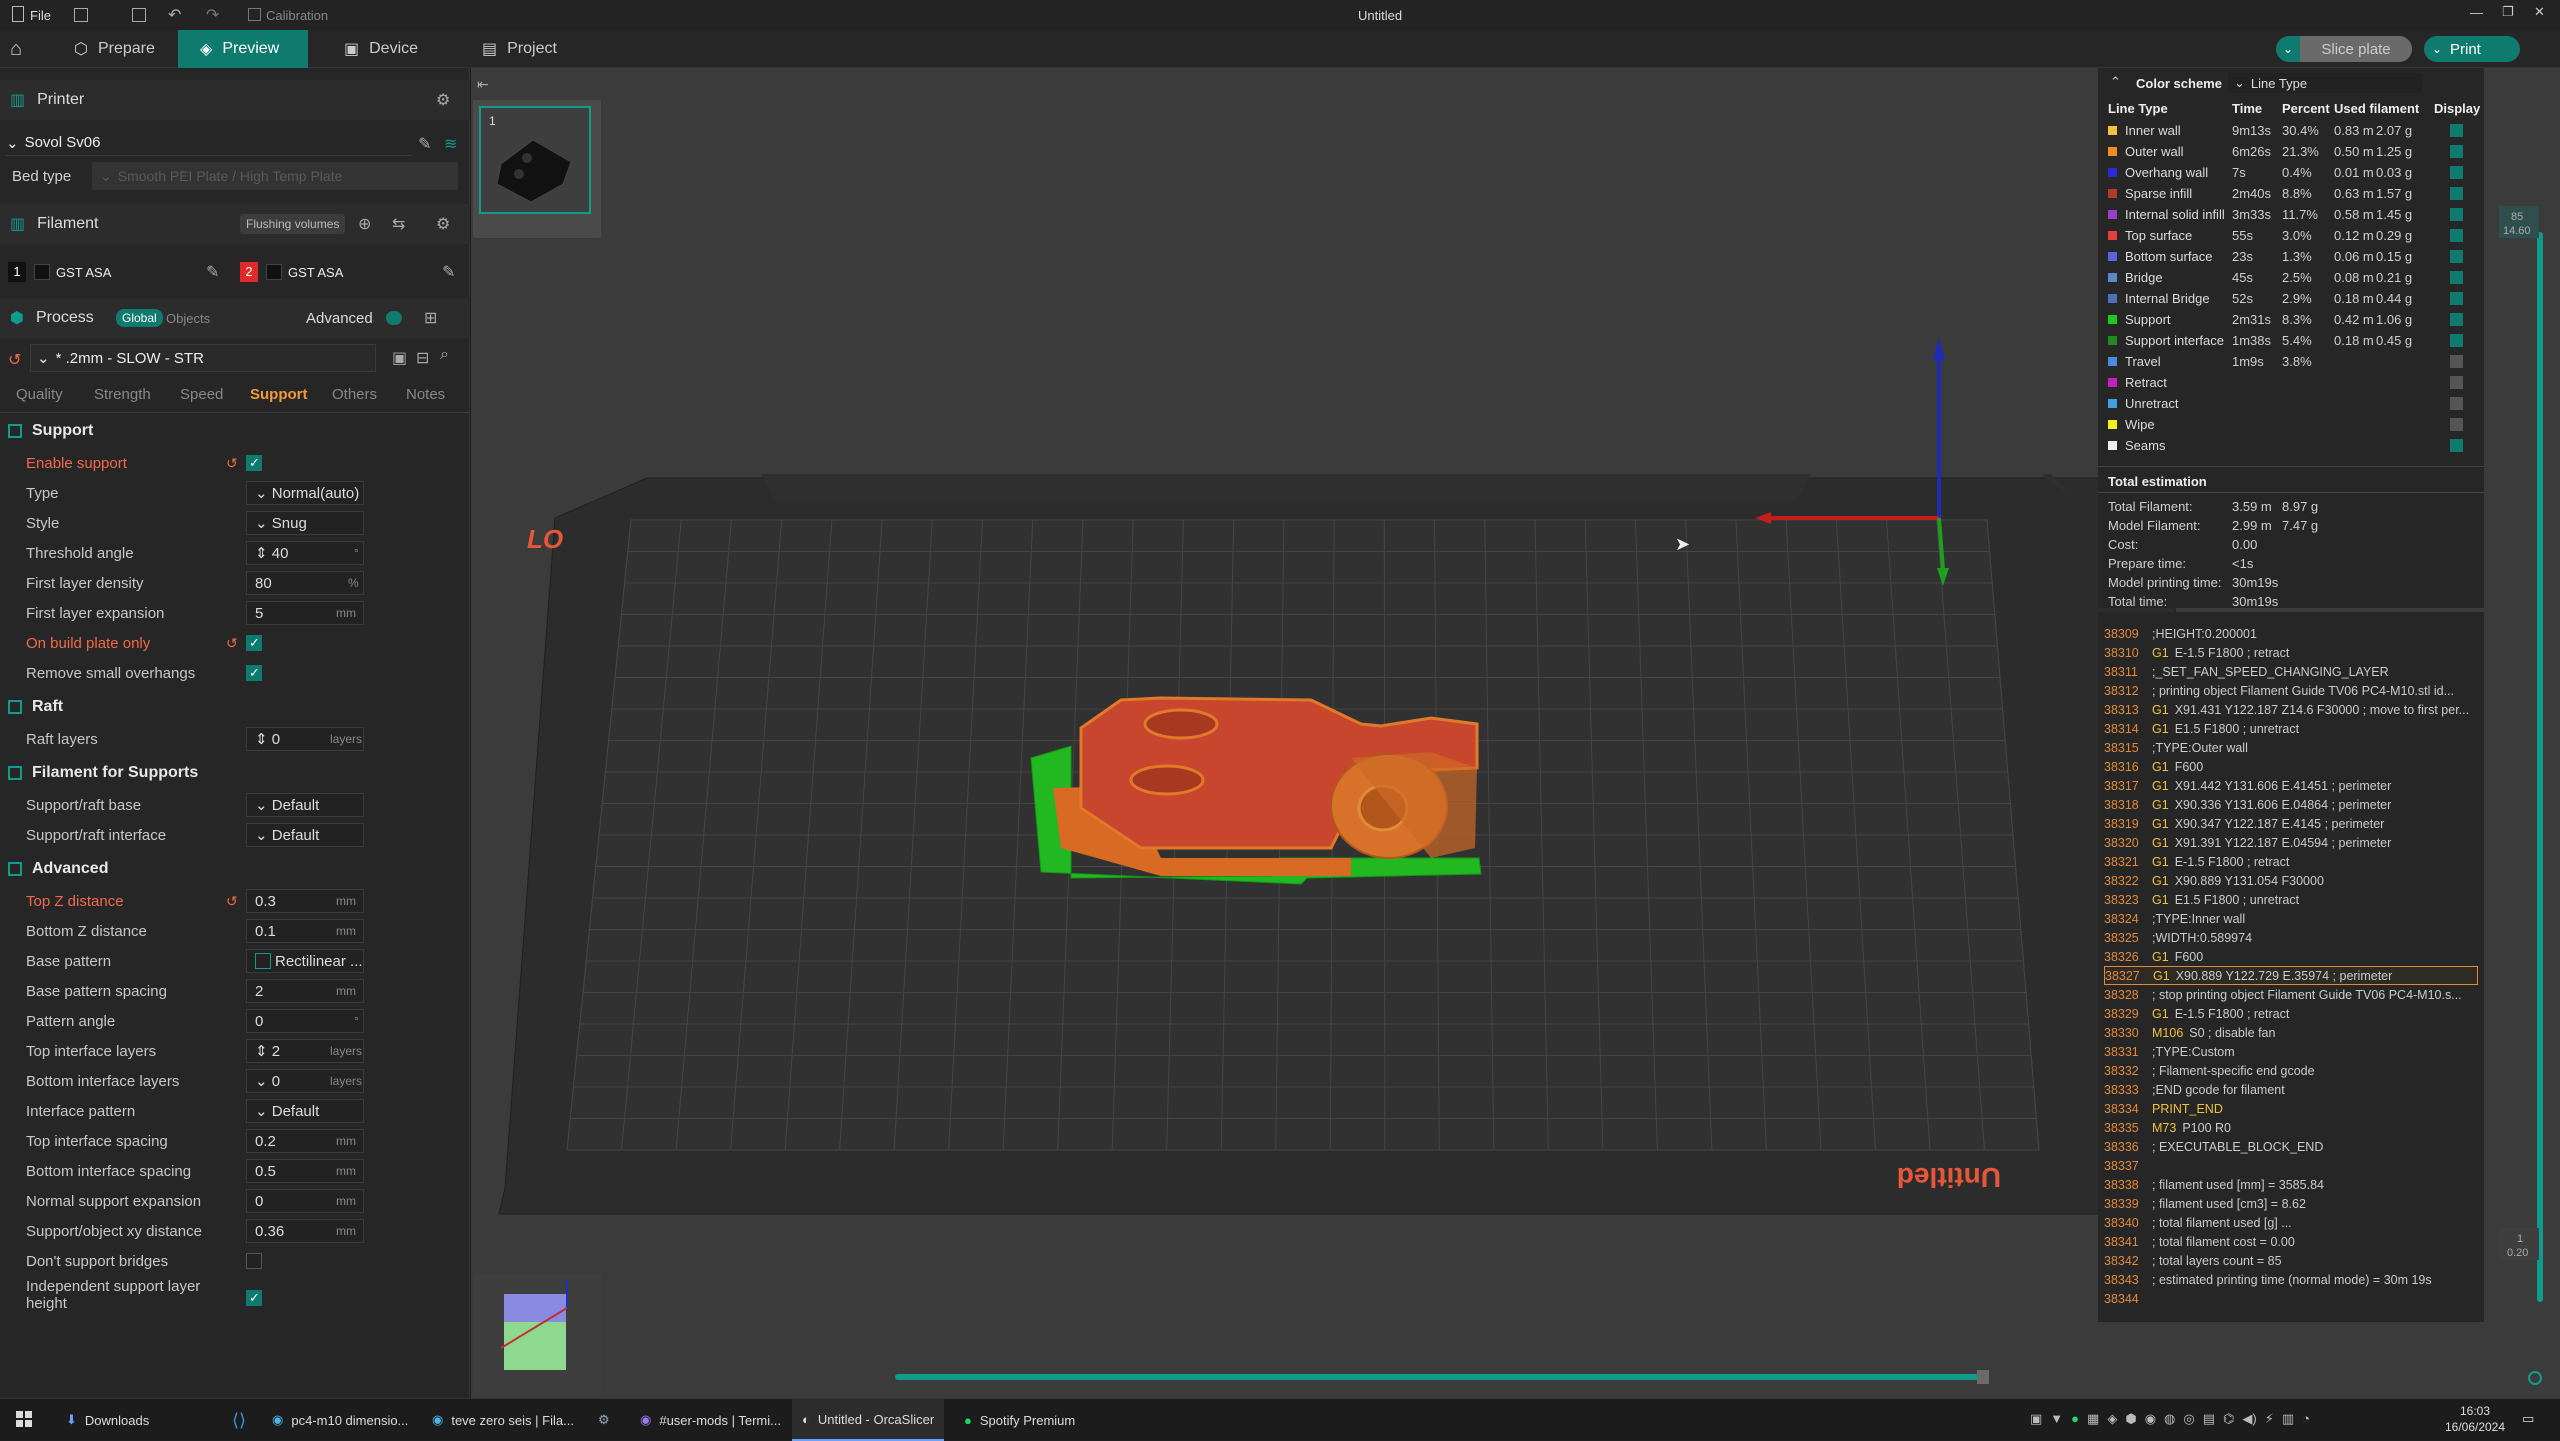 The height and width of the screenshot is (1441, 2560). Describe the element at coordinates (2291, 1203) in the screenshot. I see `gcode-line: 38339; filament used [cm3] = 8.62` at that location.